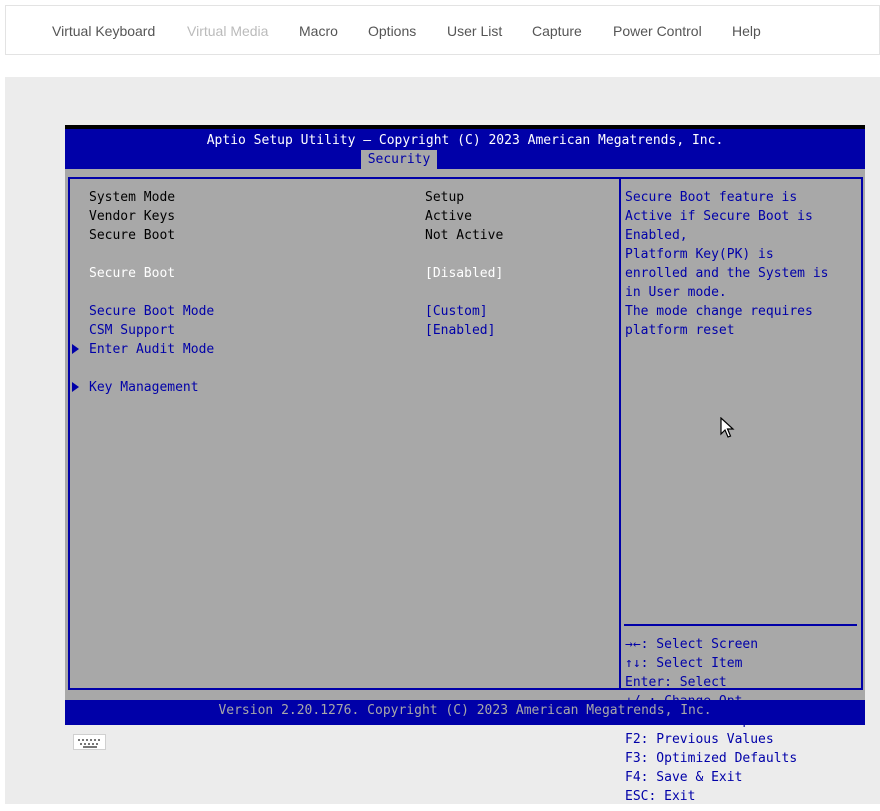  What do you see at coordinates (464, 273) in the screenshot?
I see `secure-boot-value: [Disabled]` at bounding box center [464, 273].